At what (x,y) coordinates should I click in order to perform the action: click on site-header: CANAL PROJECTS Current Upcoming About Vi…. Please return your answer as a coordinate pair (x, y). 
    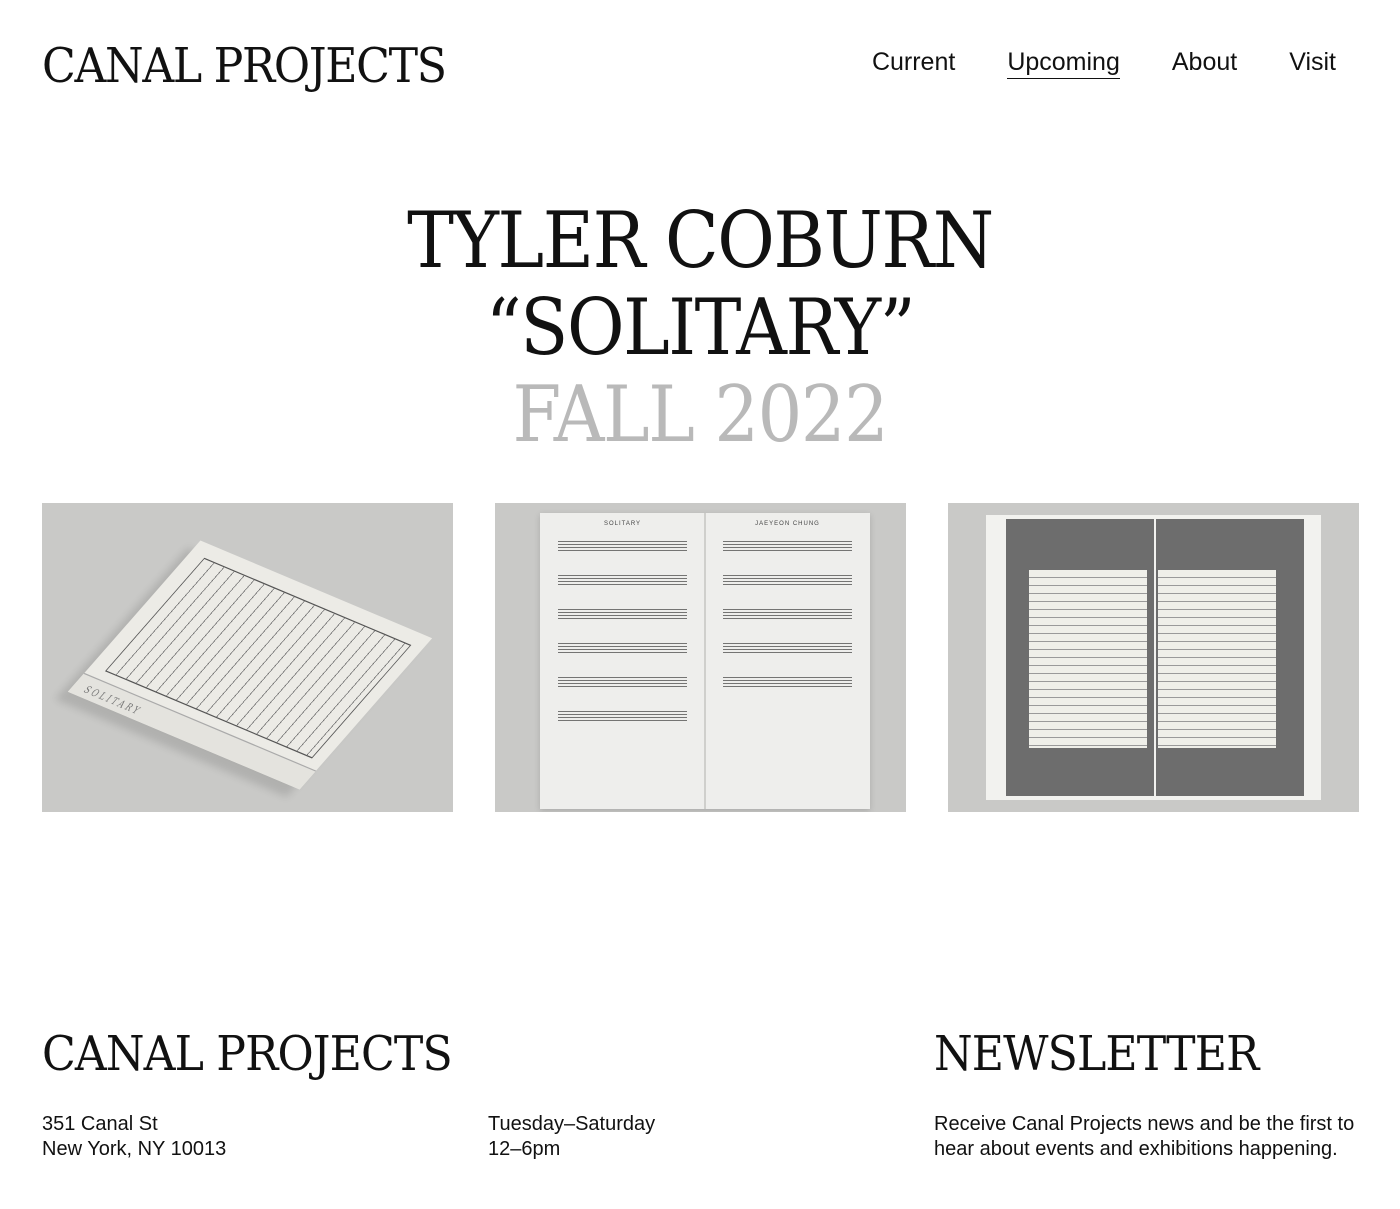
    Looking at the image, I should click on (689, 66).